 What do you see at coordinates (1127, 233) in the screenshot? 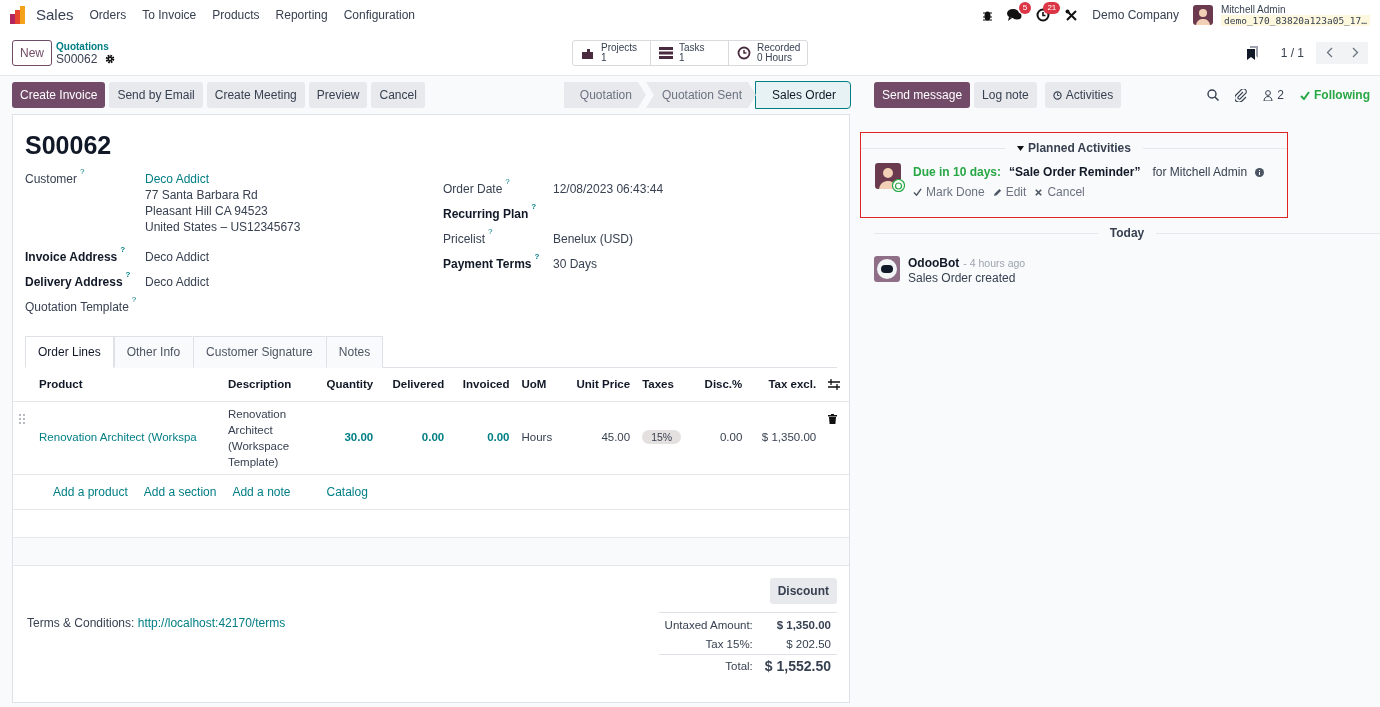
I see `date-separator: Today` at bounding box center [1127, 233].